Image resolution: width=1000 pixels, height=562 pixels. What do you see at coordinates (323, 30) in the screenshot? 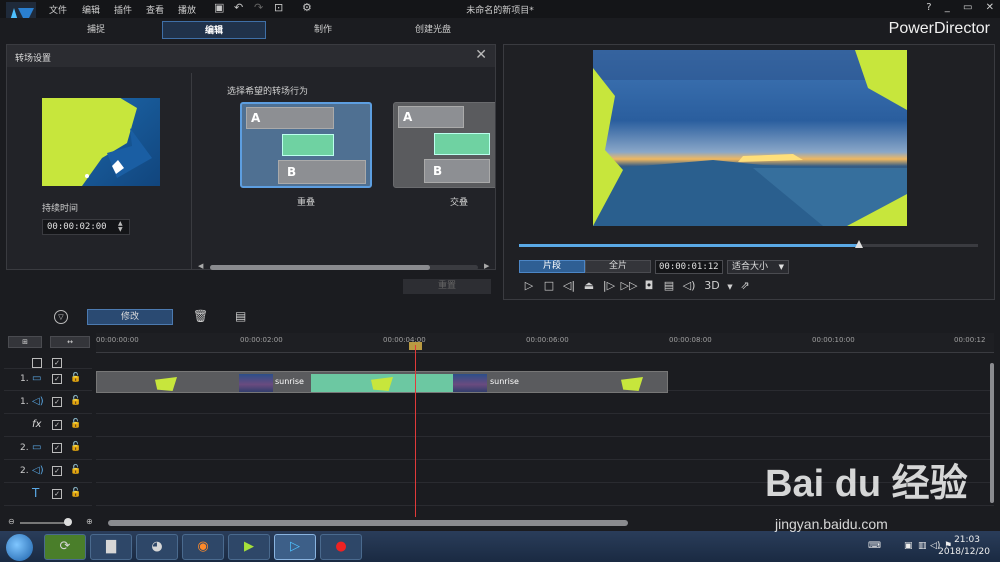
I see `tab-produce: 制作` at bounding box center [323, 30].